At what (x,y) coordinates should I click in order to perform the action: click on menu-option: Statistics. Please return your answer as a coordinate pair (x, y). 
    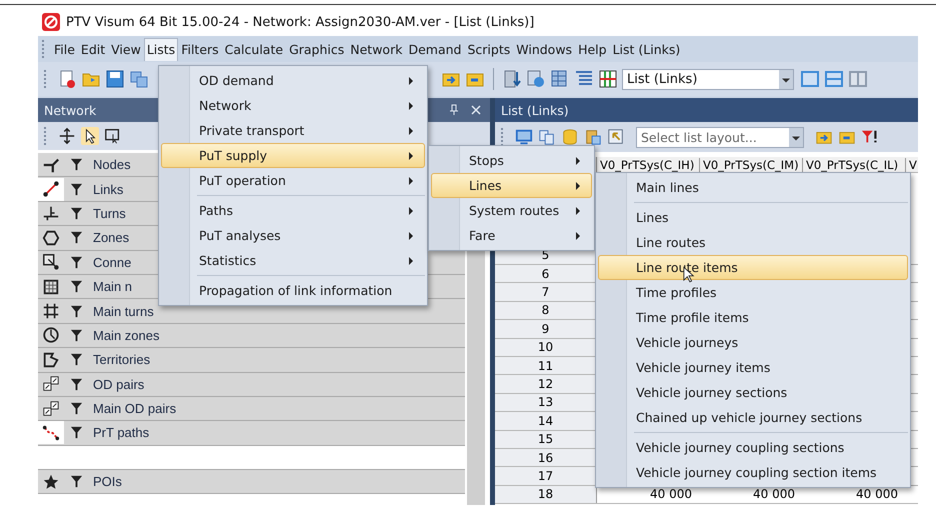
    Looking at the image, I should click on (293, 260).